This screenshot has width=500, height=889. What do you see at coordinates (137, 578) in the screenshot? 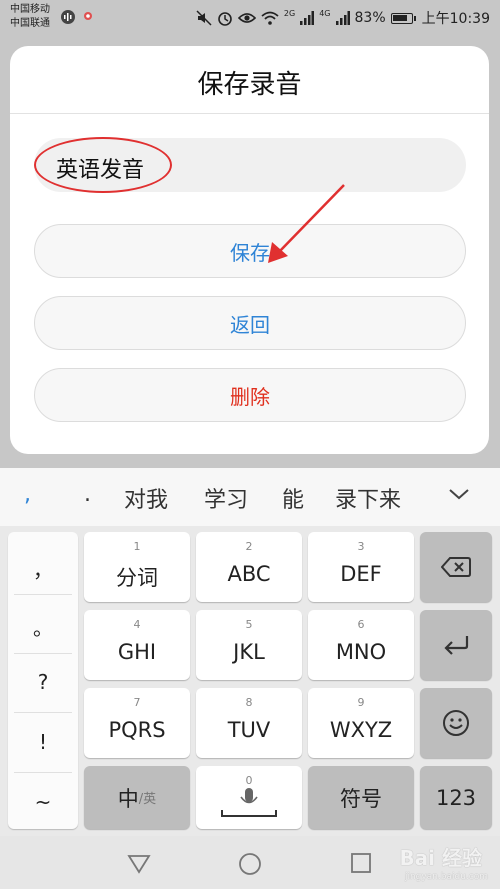
I see `key-label: 分词` at bounding box center [137, 578].